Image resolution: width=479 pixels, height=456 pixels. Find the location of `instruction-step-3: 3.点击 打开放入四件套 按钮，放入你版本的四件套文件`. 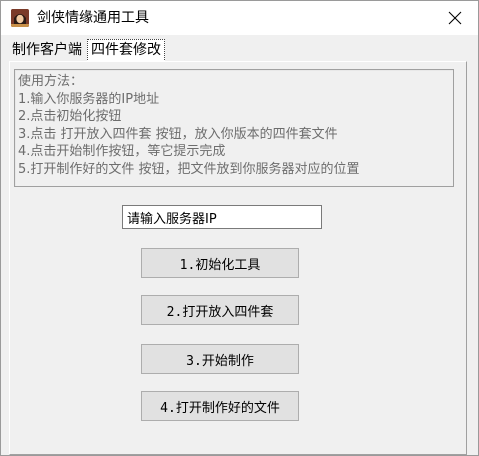

instruction-step-3: 3.点击 打开放入四件套 按钮，放入你版本的四件套文件 is located at coordinates (178, 134).